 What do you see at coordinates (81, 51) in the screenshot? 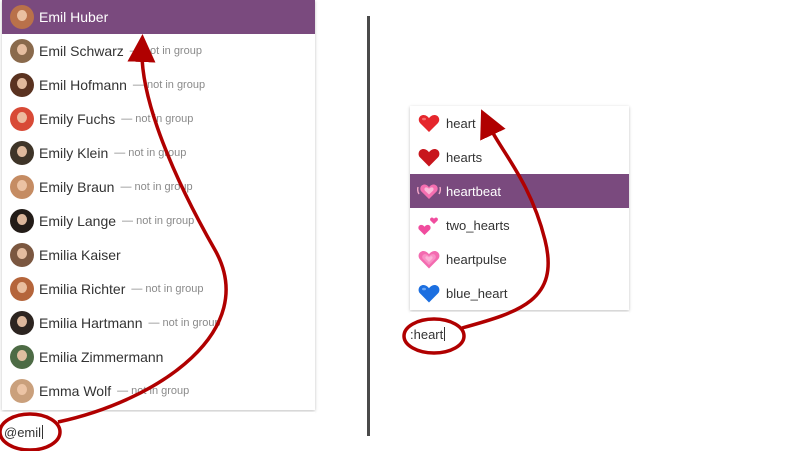
I see `mention-name: Emil Schwarz` at bounding box center [81, 51].